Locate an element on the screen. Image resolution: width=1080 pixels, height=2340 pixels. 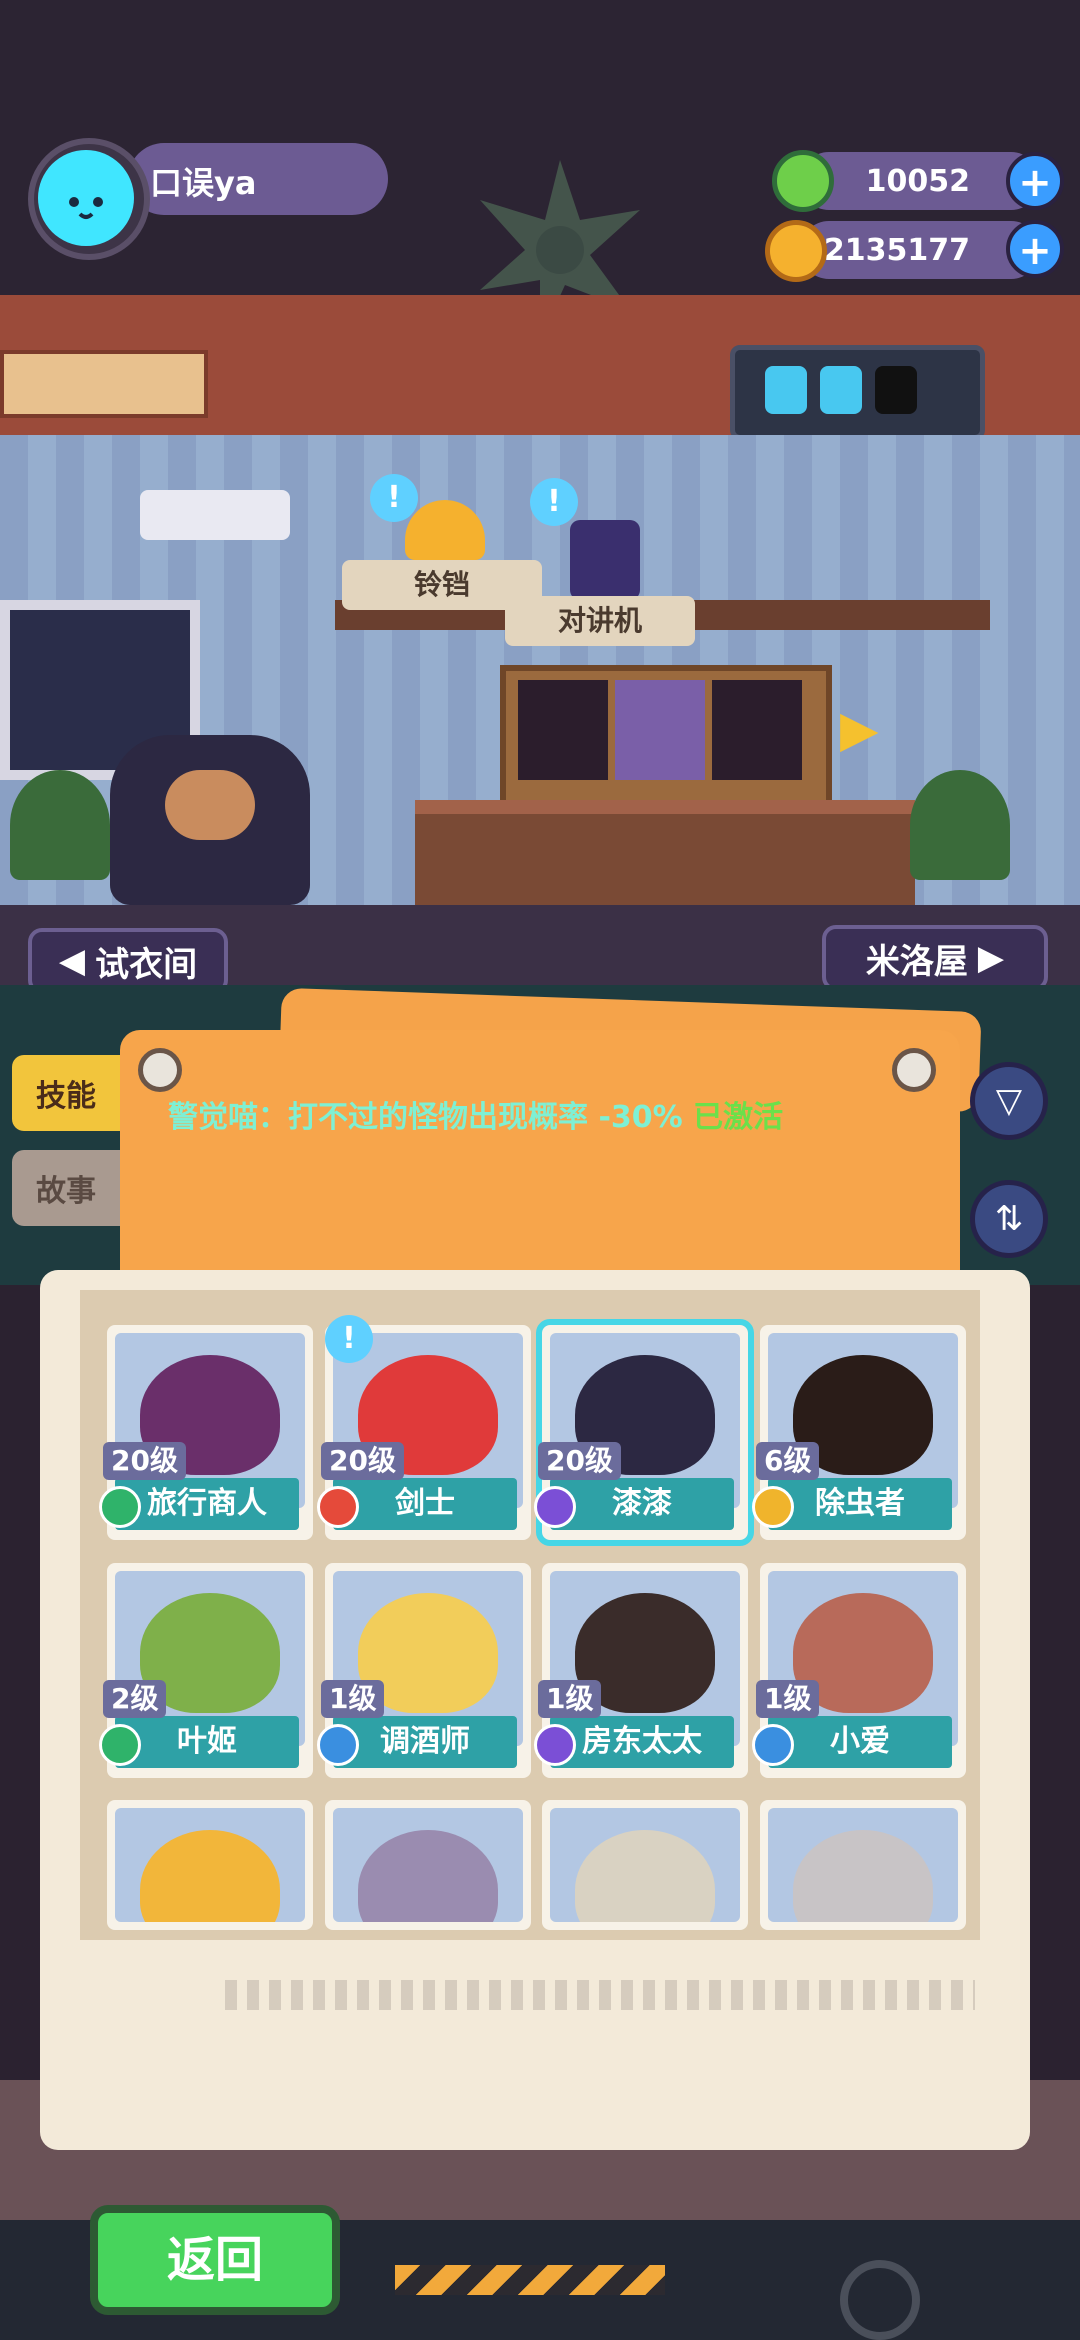
tab-story: 故事 is located at coordinates (66, 1188).